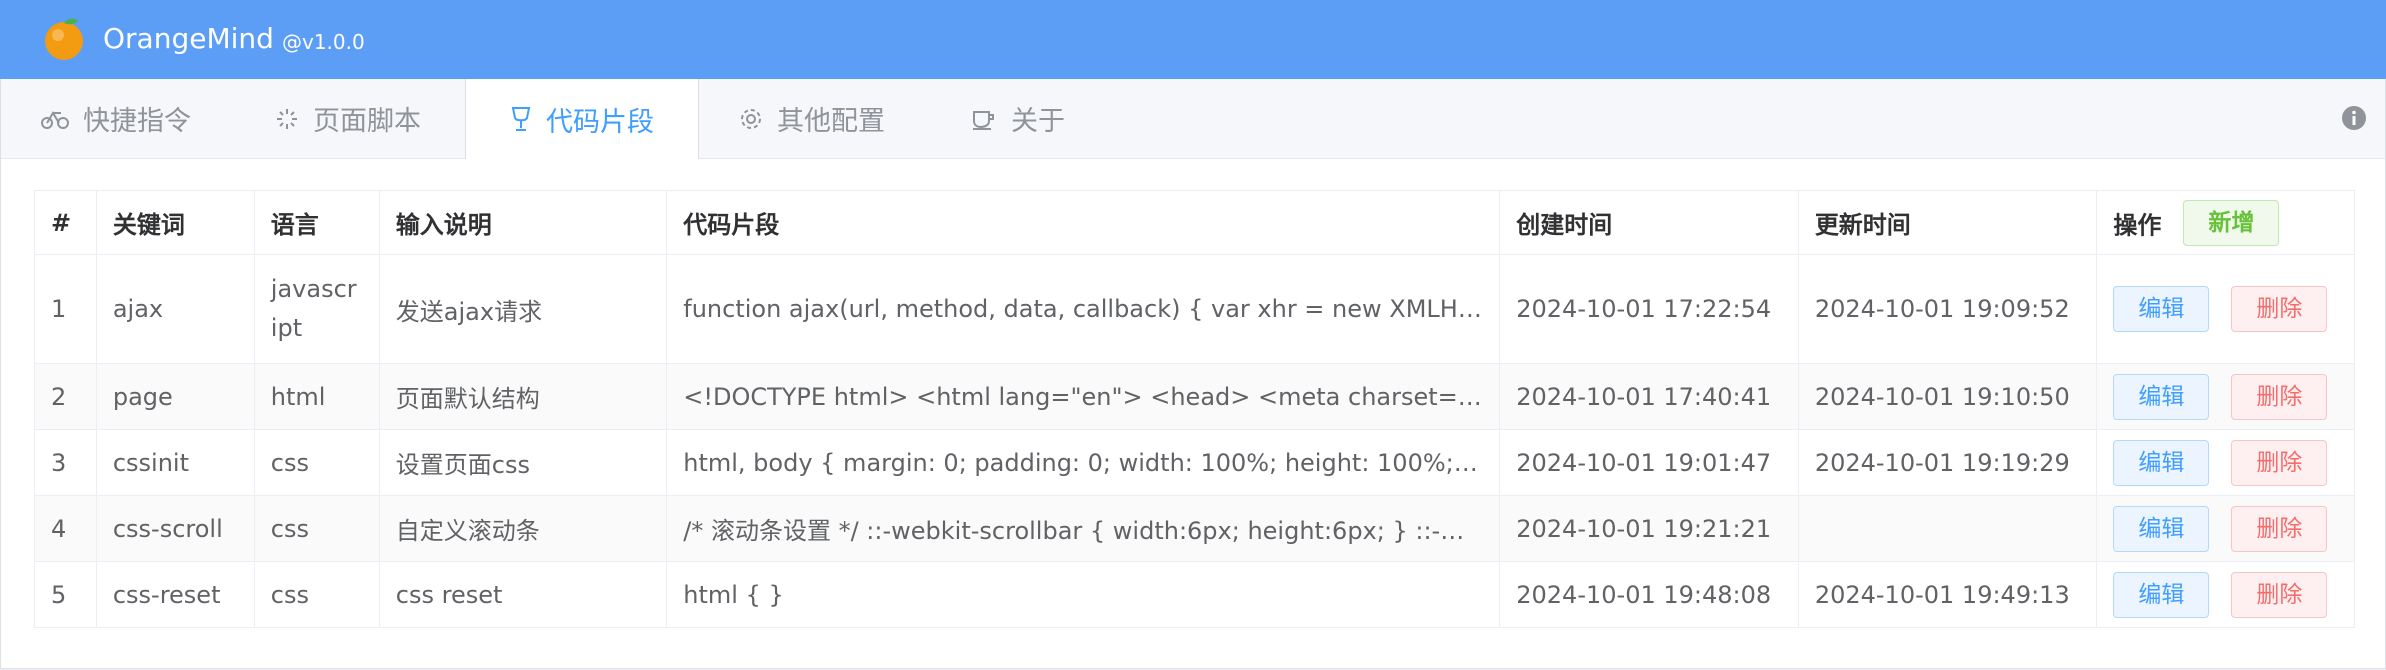  What do you see at coordinates (523, 594) in the screenshot?
I see `cell-description: css reset` at bounding box center [523, 594].